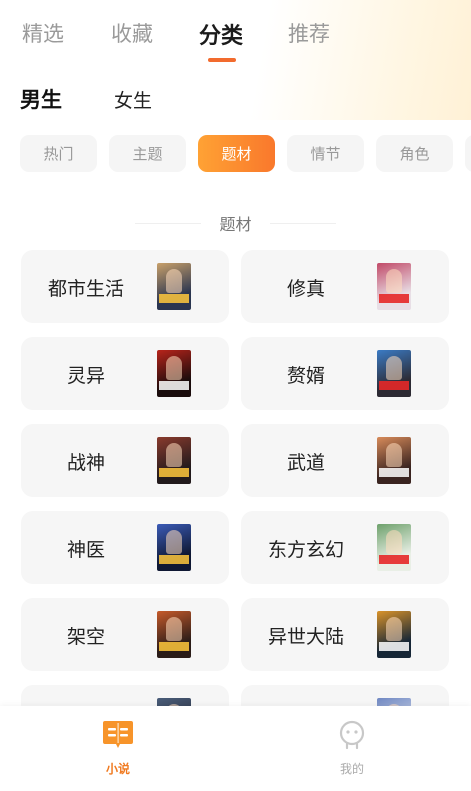  What do you see at coordinates (132, 33) in the screenshot?
I see `tab-favorites: 收藏` at bounding box center [132, 33].